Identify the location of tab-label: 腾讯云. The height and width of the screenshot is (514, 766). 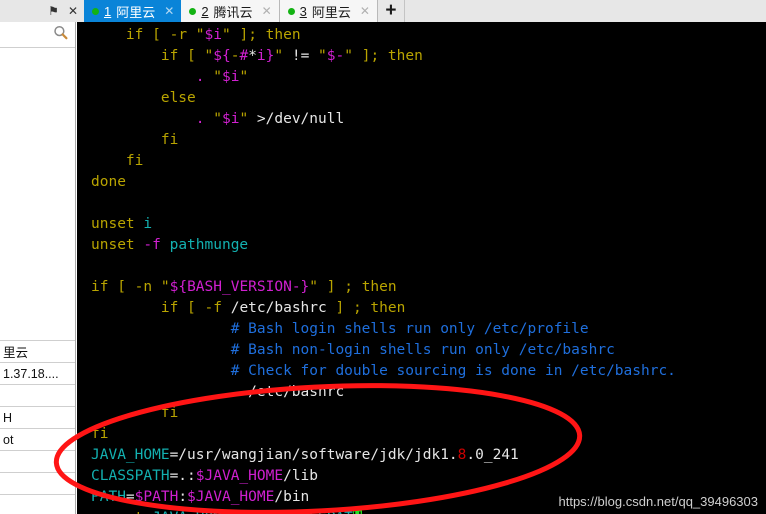
(233, 12).